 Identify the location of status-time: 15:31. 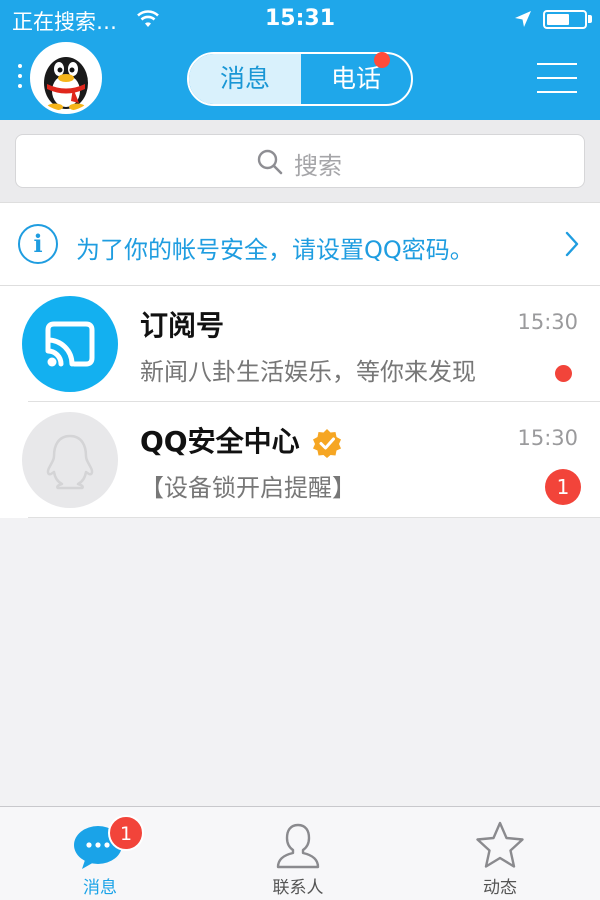
(300, 18).